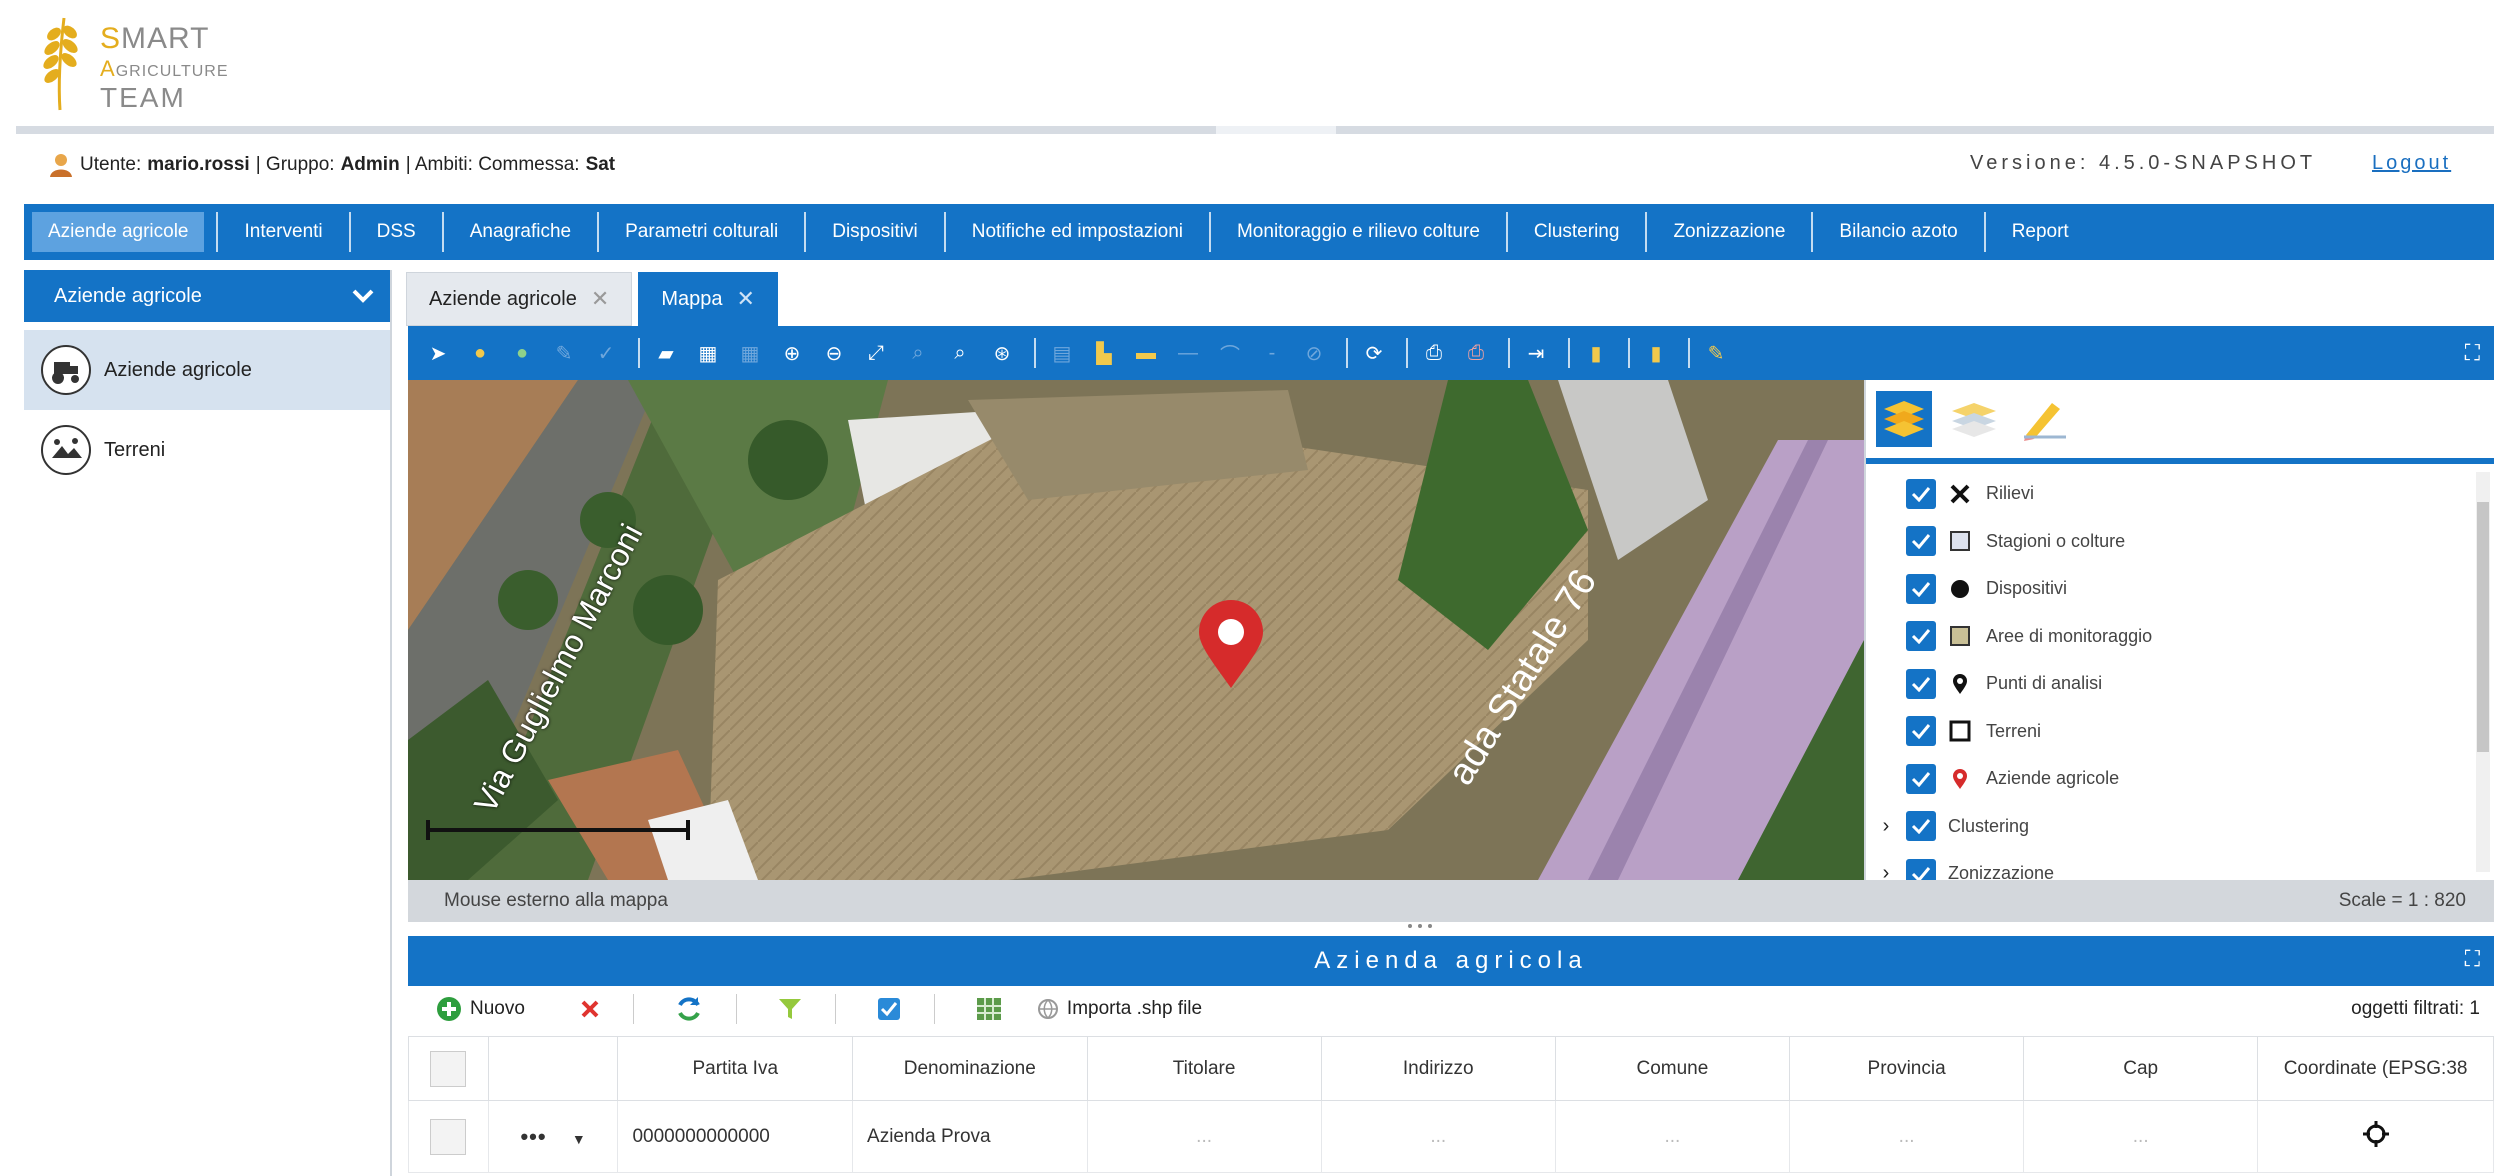  Describe the element at coordinates (1231, 645) in the screenshot. I see `map-marker-icon` at that location.